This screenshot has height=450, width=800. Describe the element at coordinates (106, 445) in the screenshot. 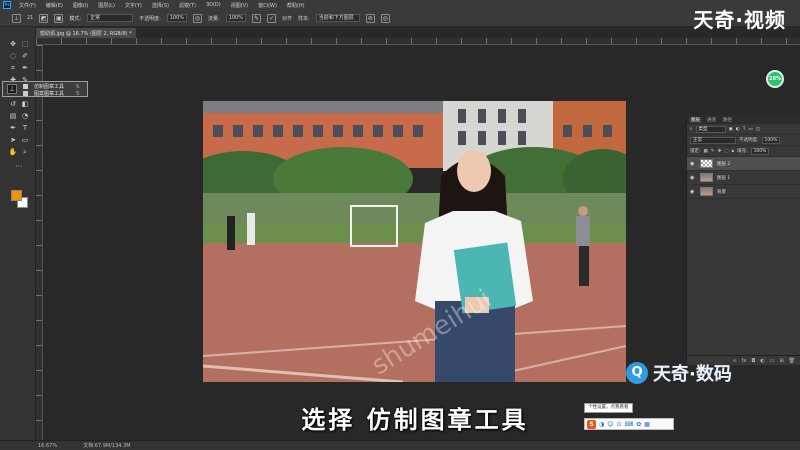

I see `status-doc-info: 文档:67.9M/134.3M` at that location.